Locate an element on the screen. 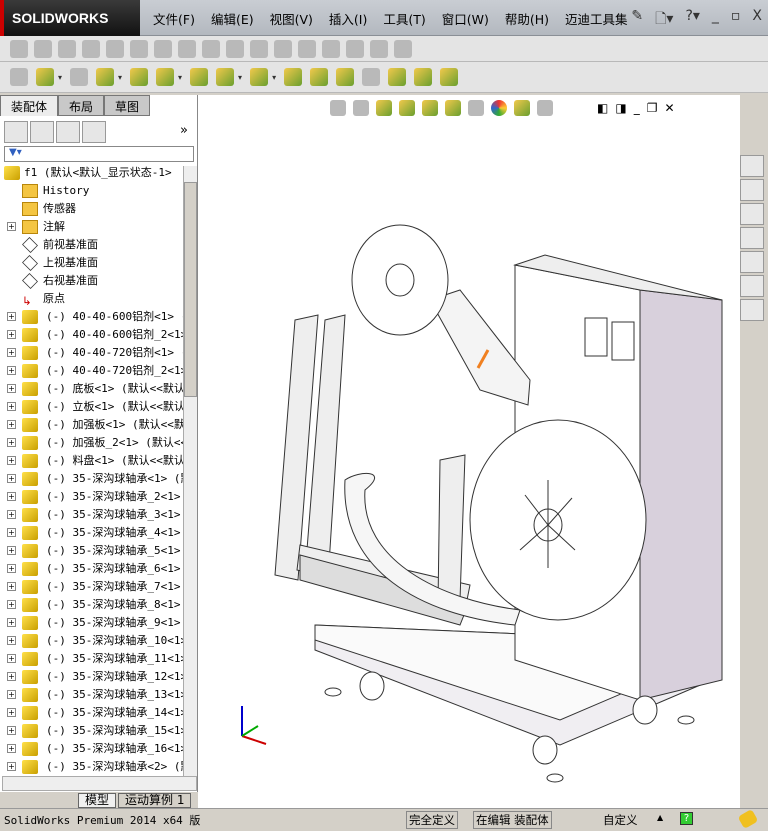 The height and width of the screenshot is (831, 768). tree-item: + (-) 35-深沟球轴承_14<1> is located at coordinates (91, 713).